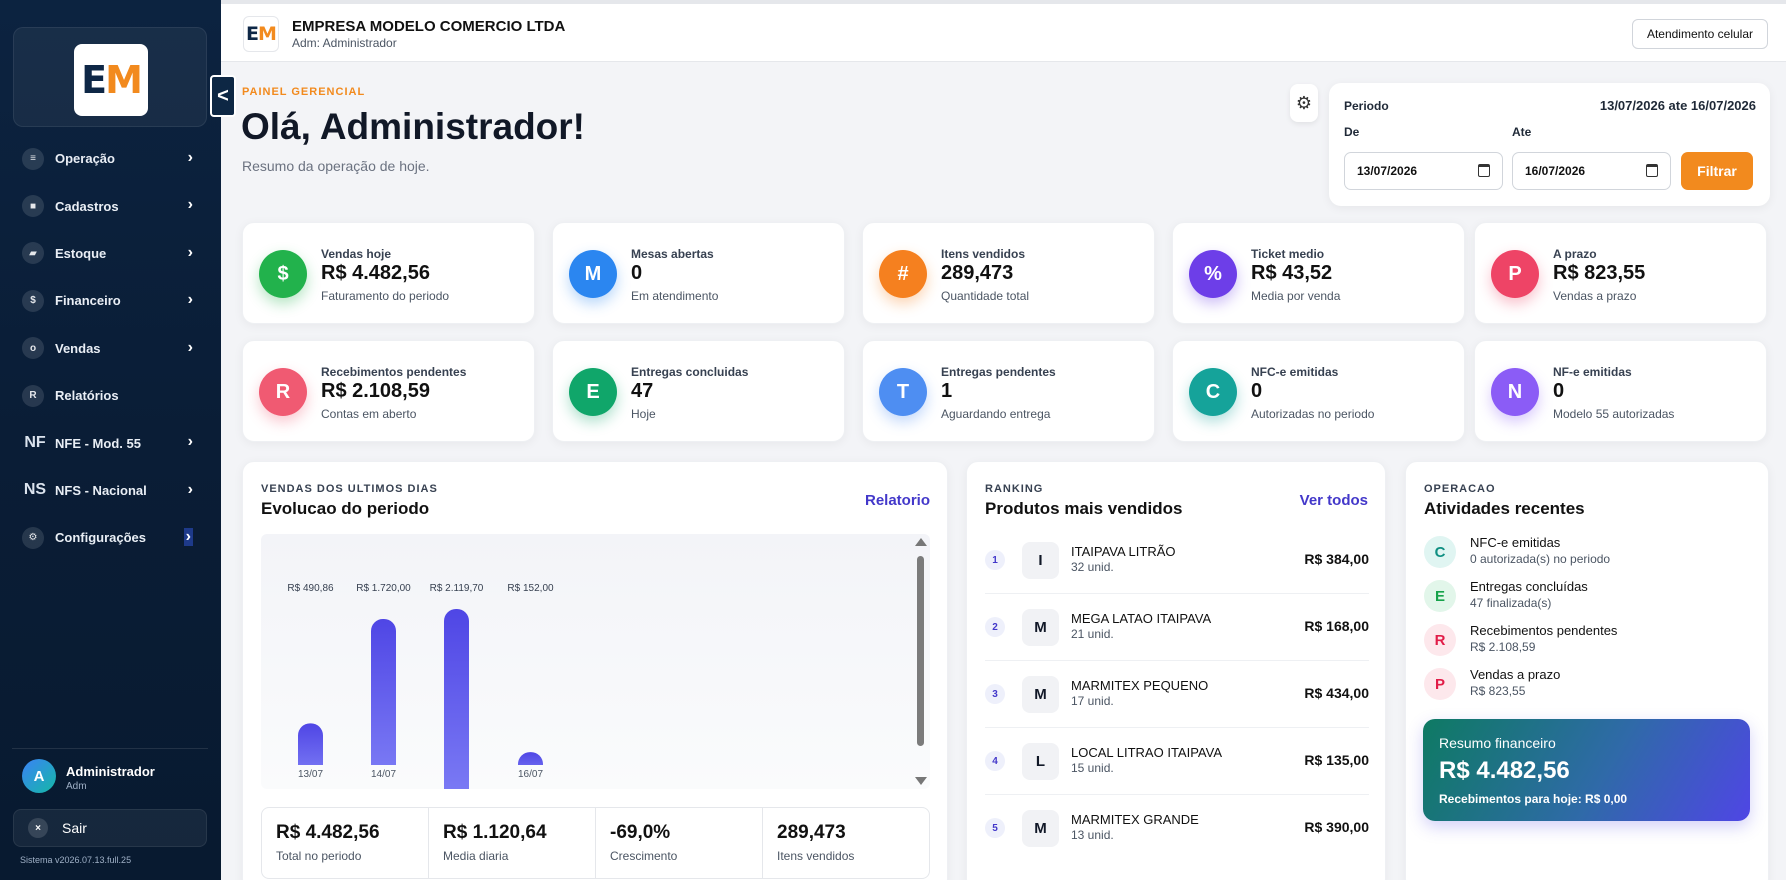  What do you see at coordinates (1589, 686) in the screenshot?
I see `activity-item: P Vendas a prazo R$ 823,55` at bounding box center [1589, 686].